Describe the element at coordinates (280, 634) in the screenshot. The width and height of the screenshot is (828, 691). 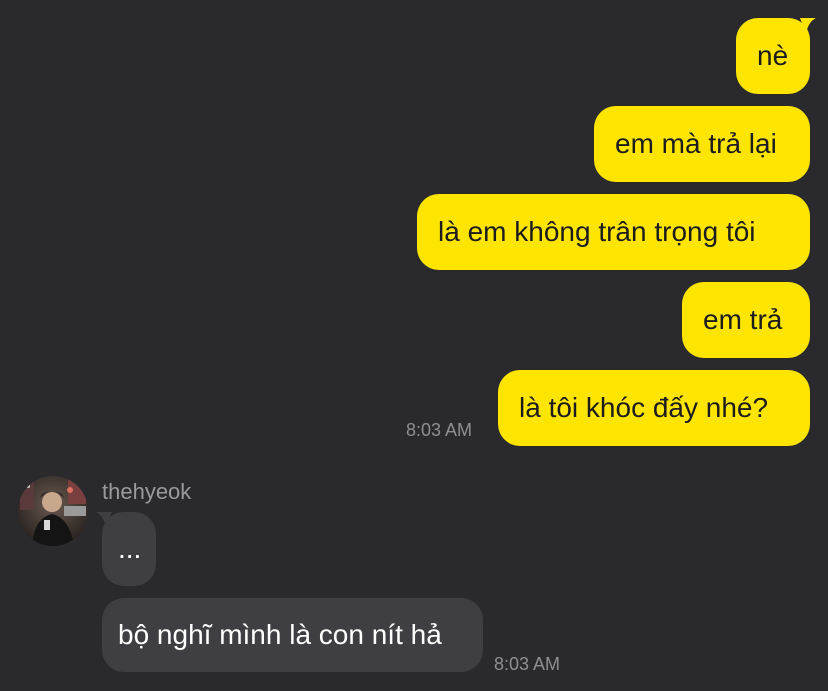
I see `message-text: bộ nghĩ mình là con nít hả` at that location.